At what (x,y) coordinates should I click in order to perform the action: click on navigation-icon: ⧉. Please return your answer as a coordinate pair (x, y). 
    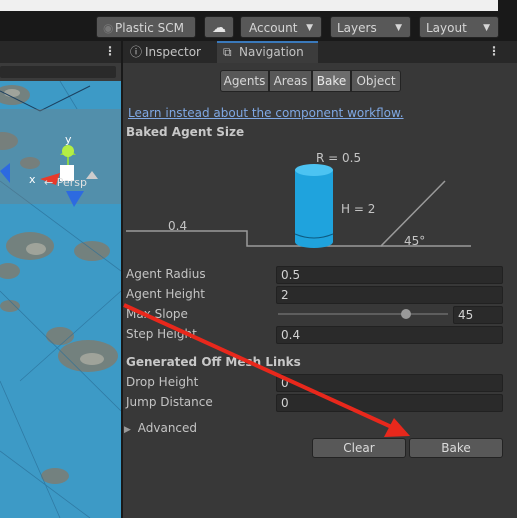
    Looking at the image, I should click on (227, 52).